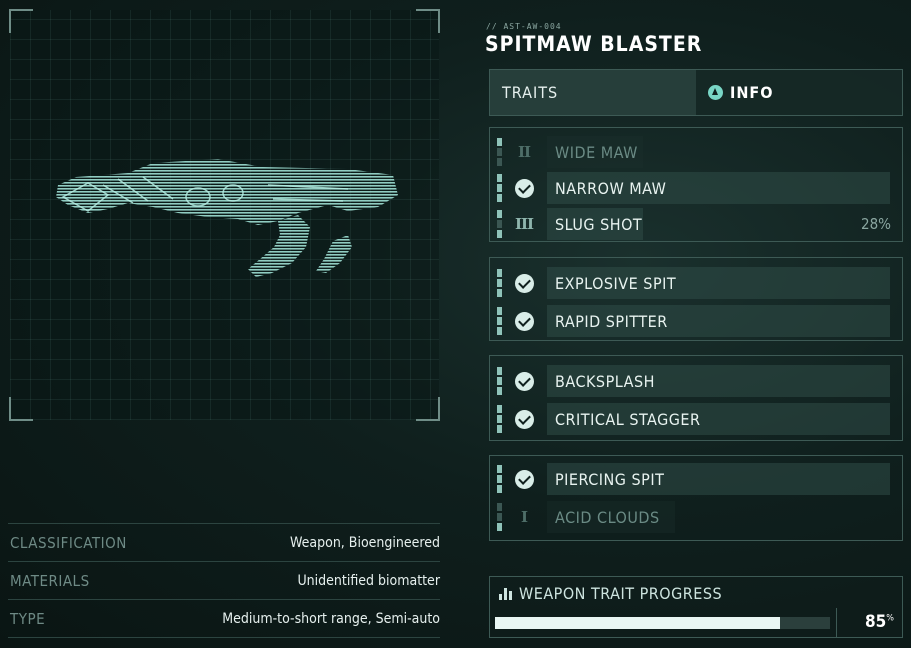  Describe the element at coordinates (595, 224) in the screenshot. I see `trait-label: SLUG SHOT` at that location.